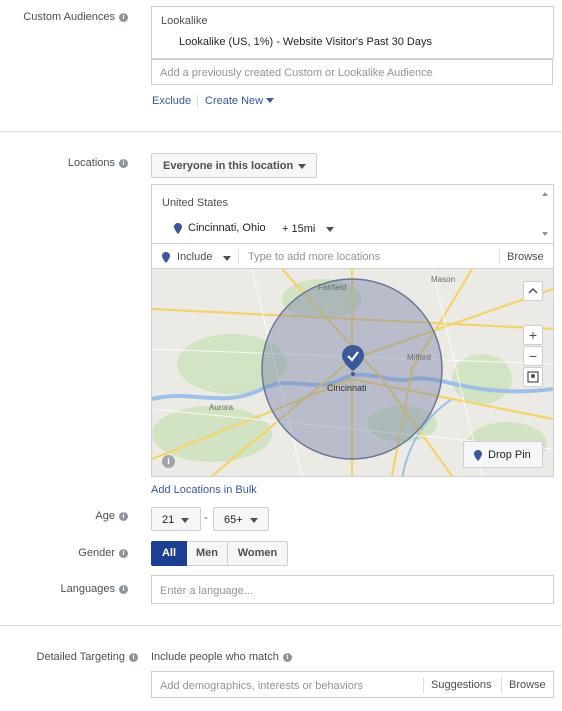 The image size is (562, 711). I want to click on detailed-targeting-label: Detailed Targeting i, so click(69, 657).